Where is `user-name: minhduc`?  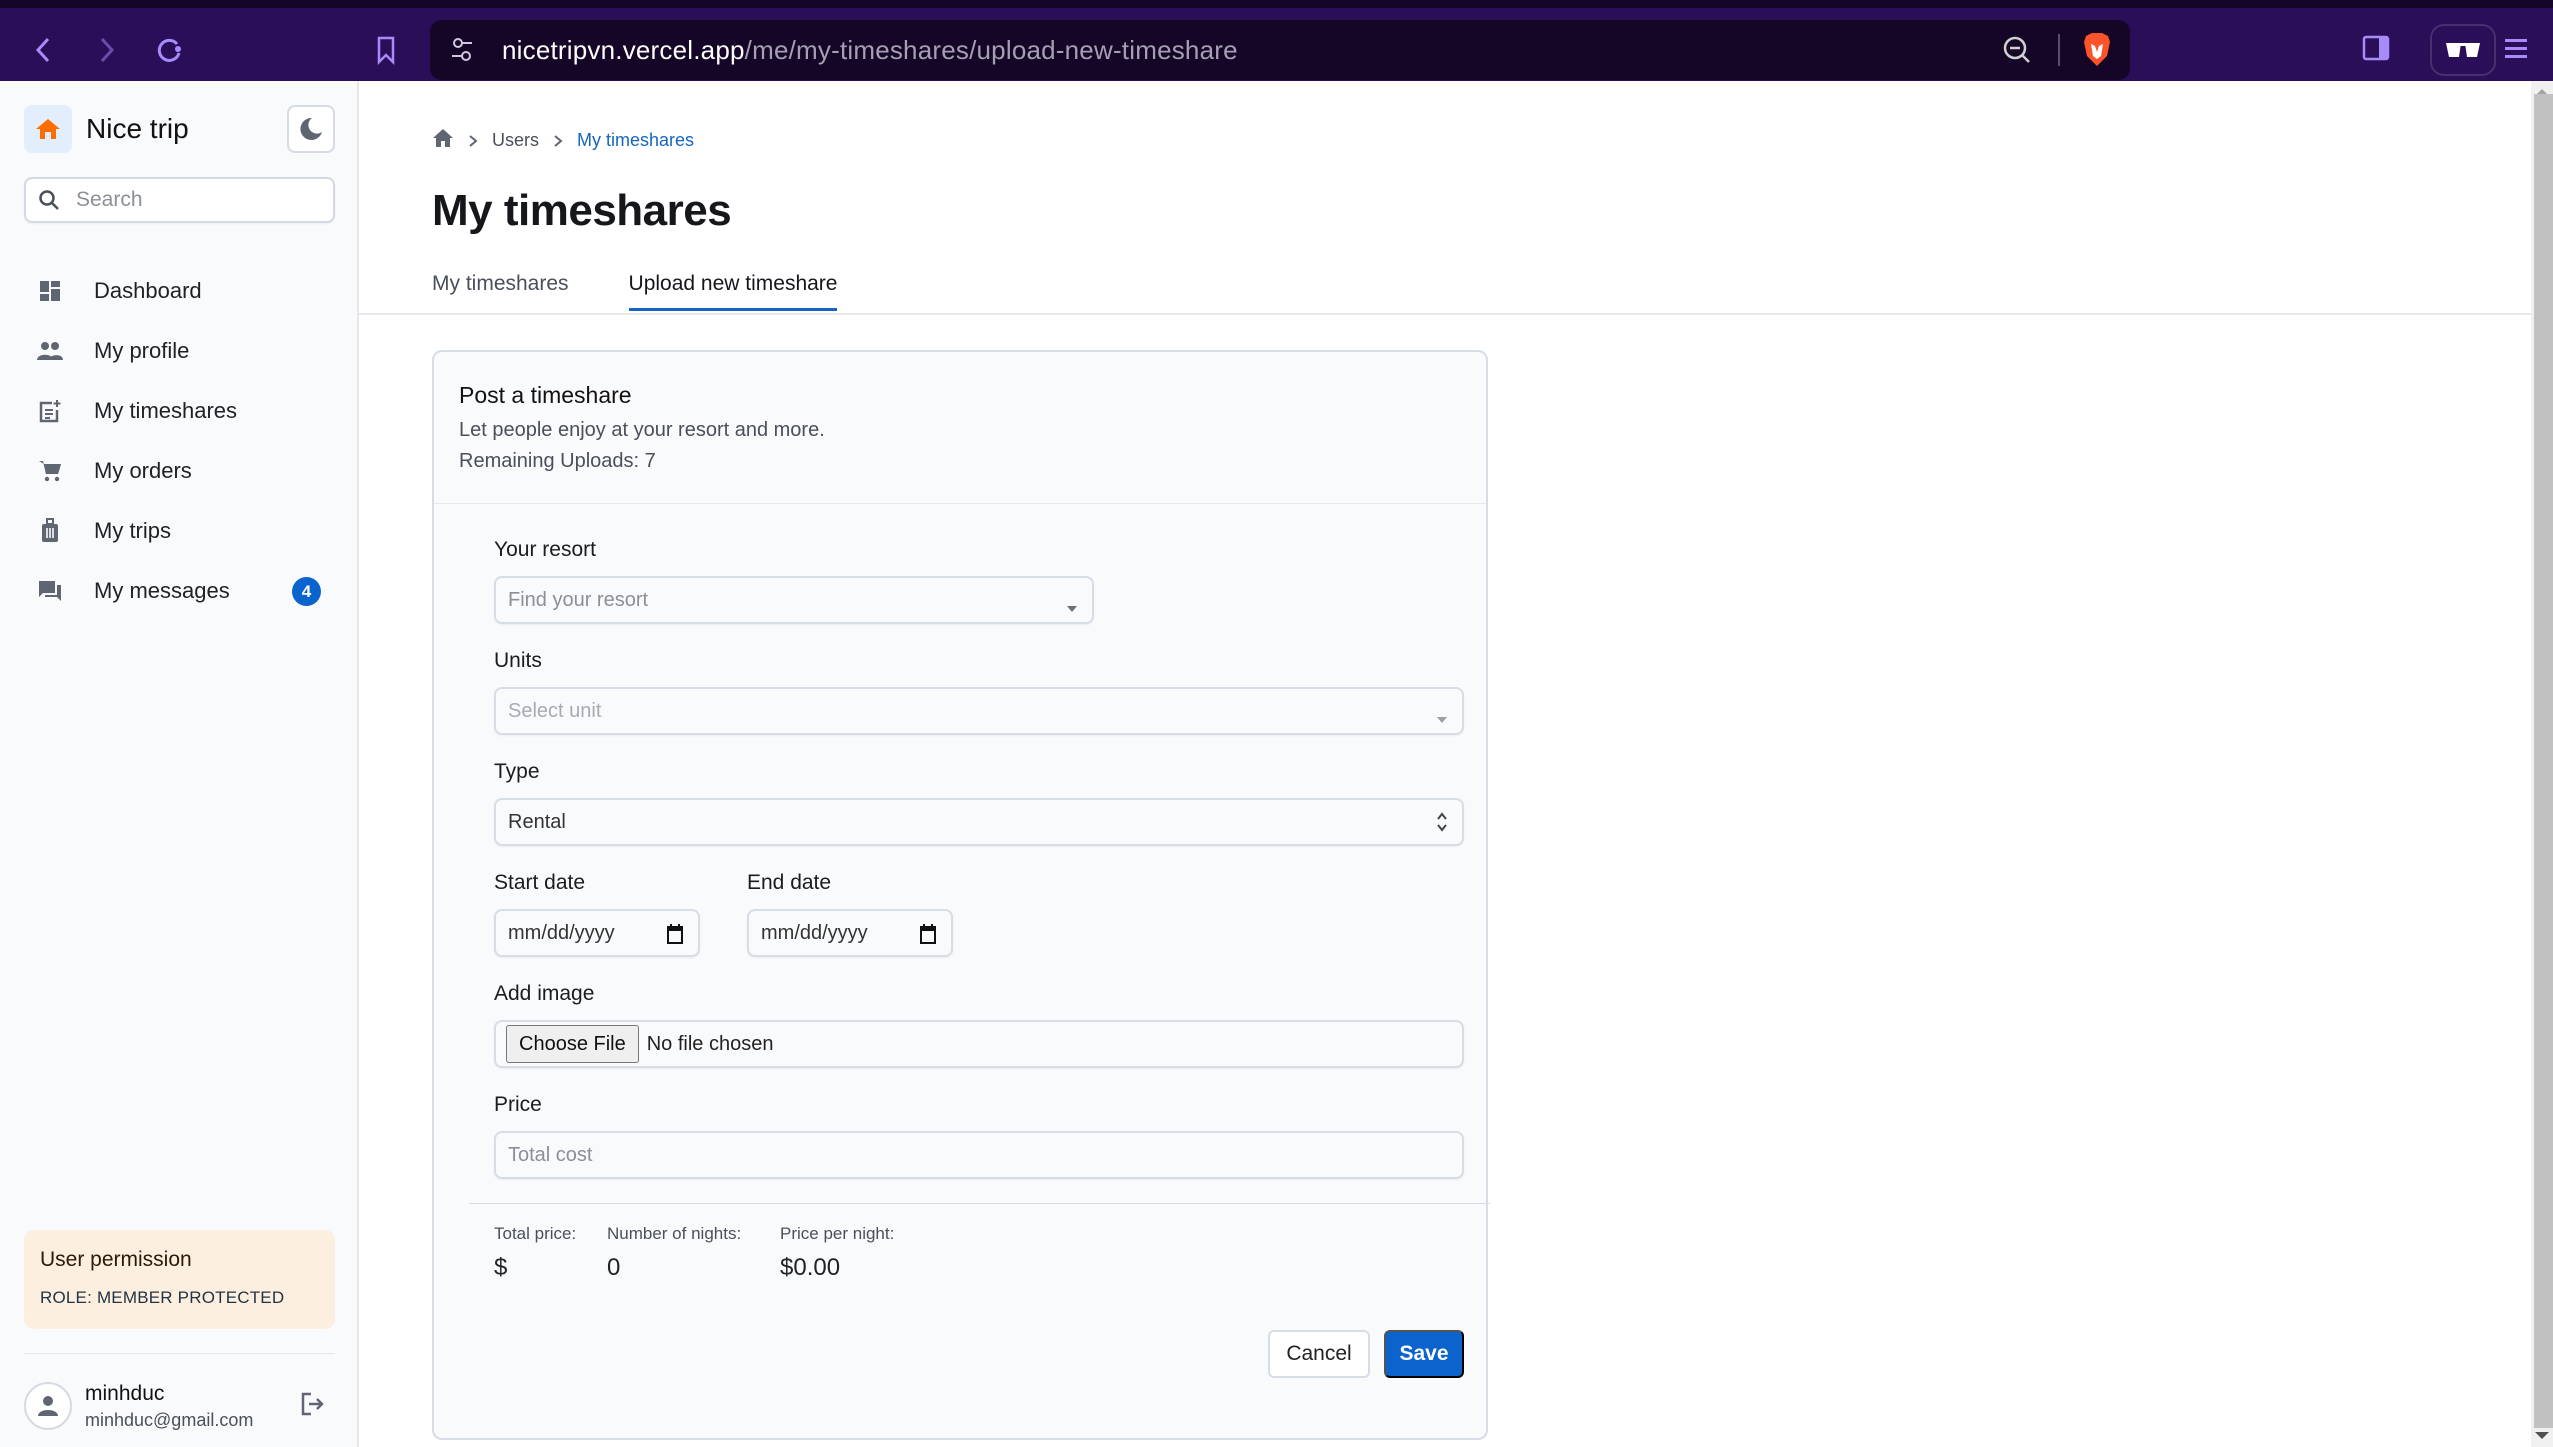
user-name: minhduc is located at coordinates (125, 1393).